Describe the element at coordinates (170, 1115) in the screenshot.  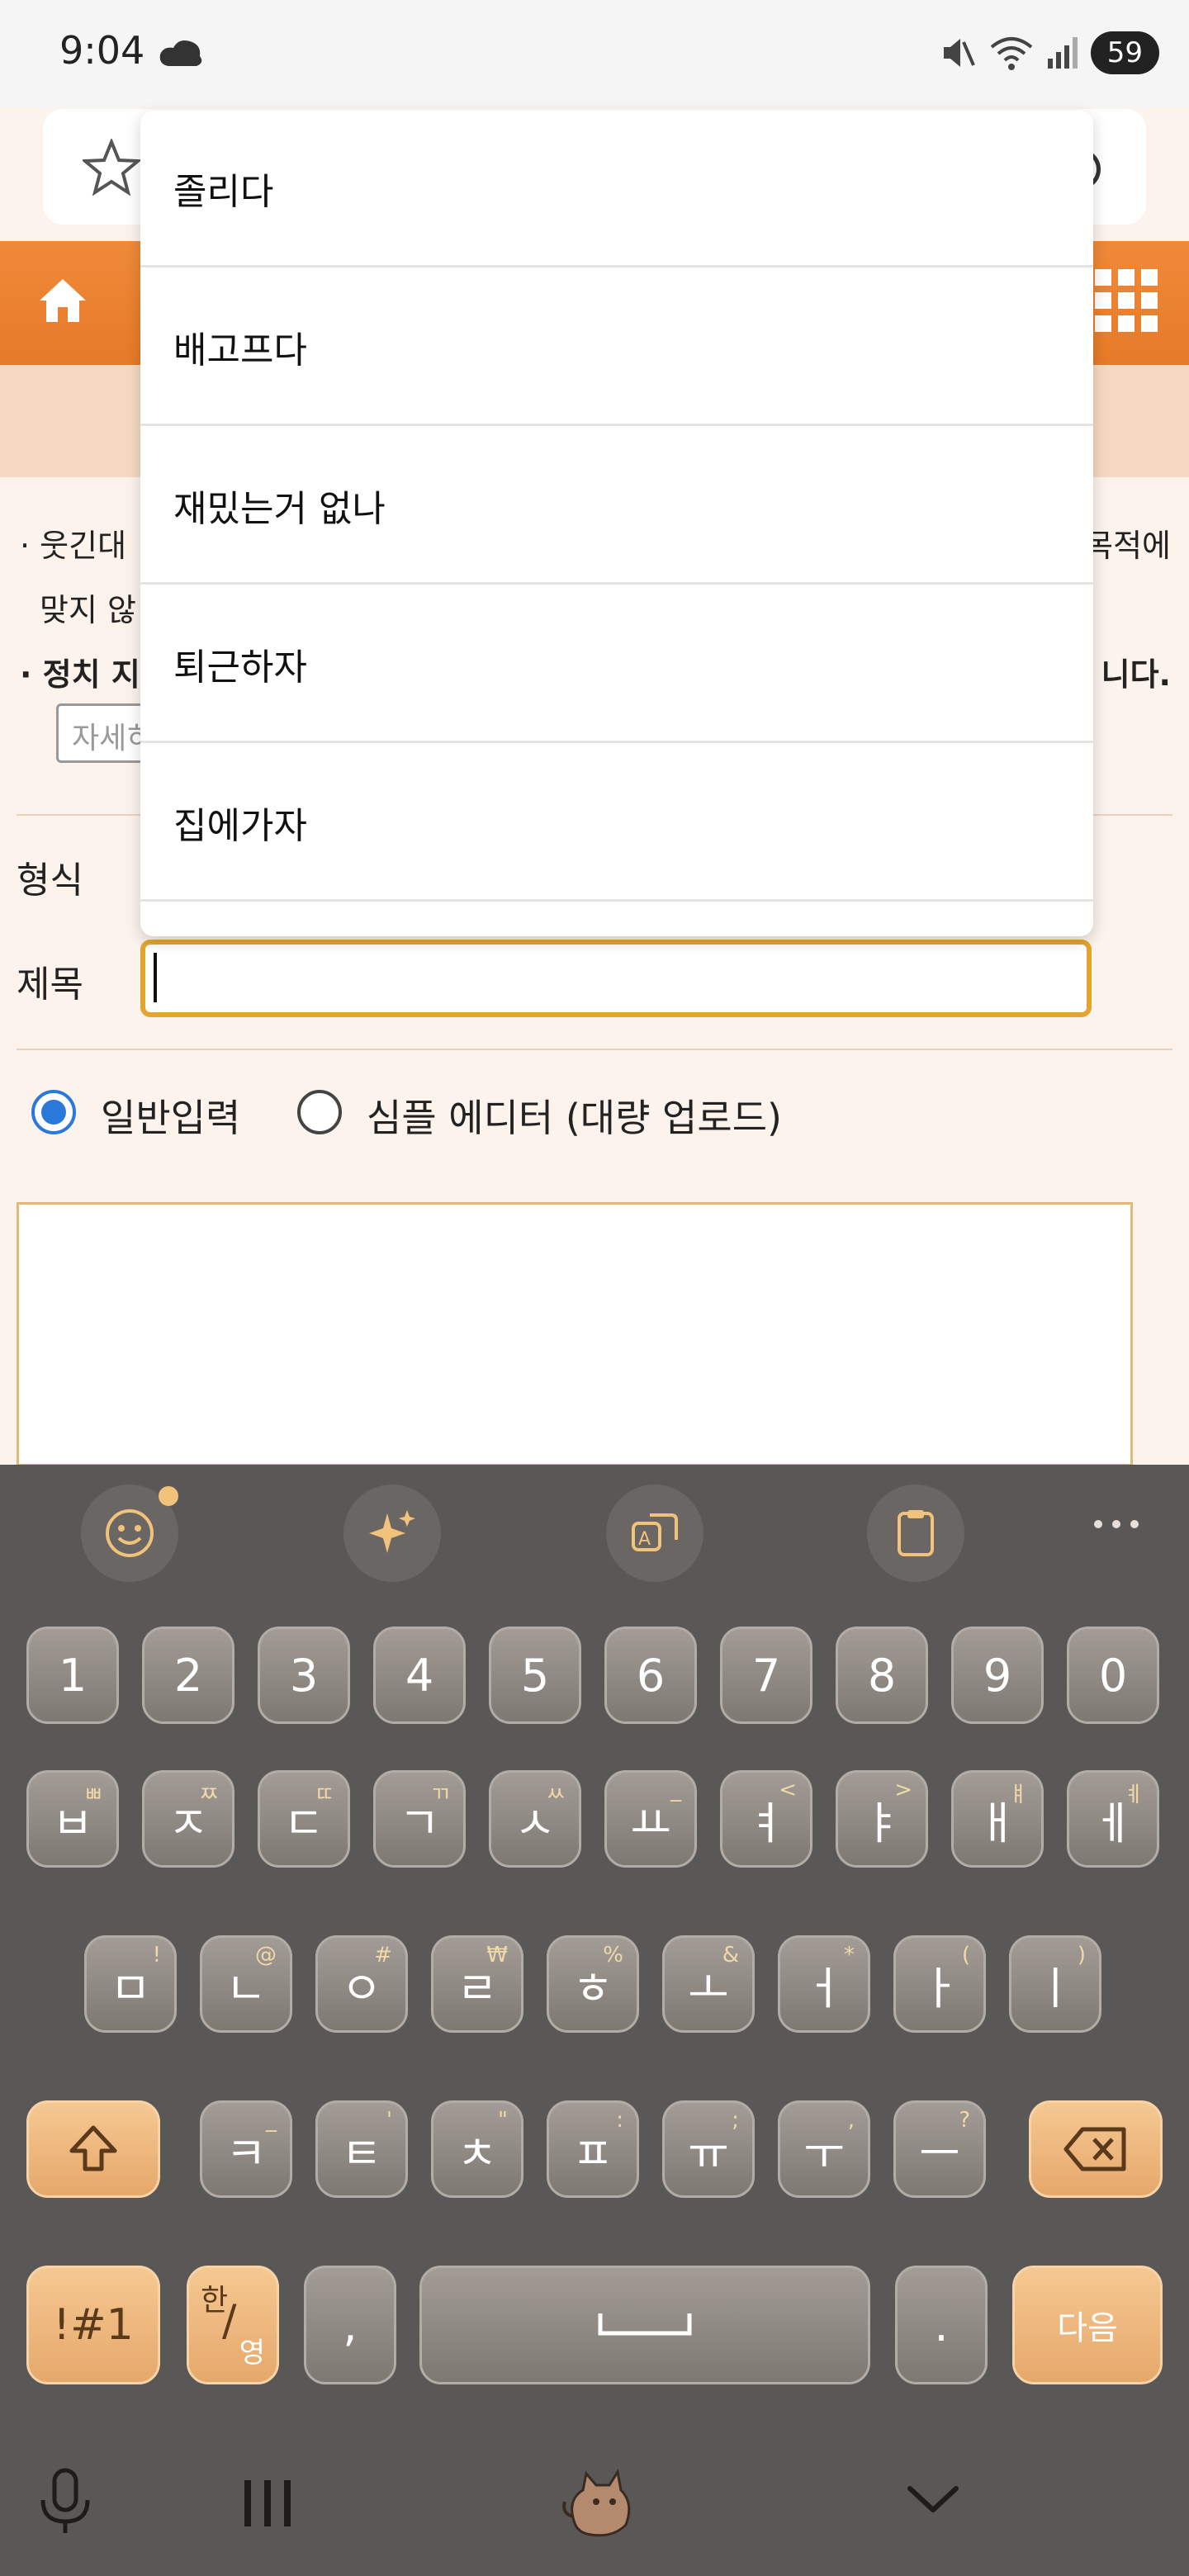
I see `radio-normal-label: 일반입력` at that location.